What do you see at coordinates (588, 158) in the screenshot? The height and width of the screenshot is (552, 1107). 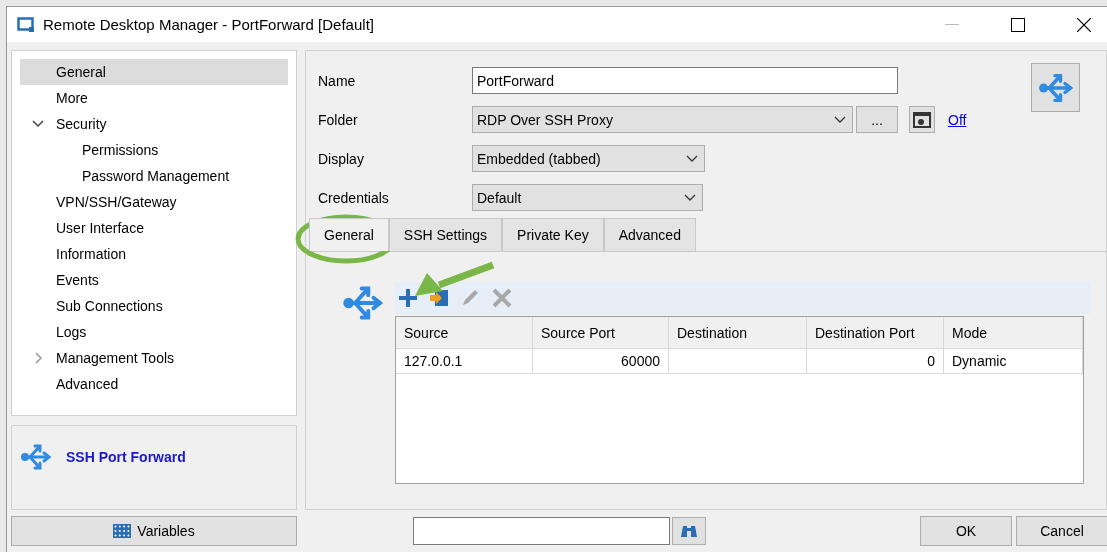 I see `dropdown: Embedded (tabbed)` at bounding box center [588, 158].